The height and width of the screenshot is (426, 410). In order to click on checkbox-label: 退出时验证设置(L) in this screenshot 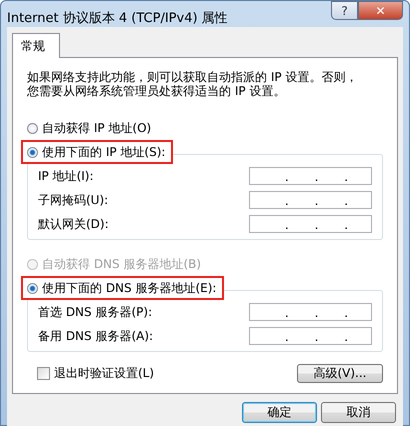, I will do `click(104, 373)`.